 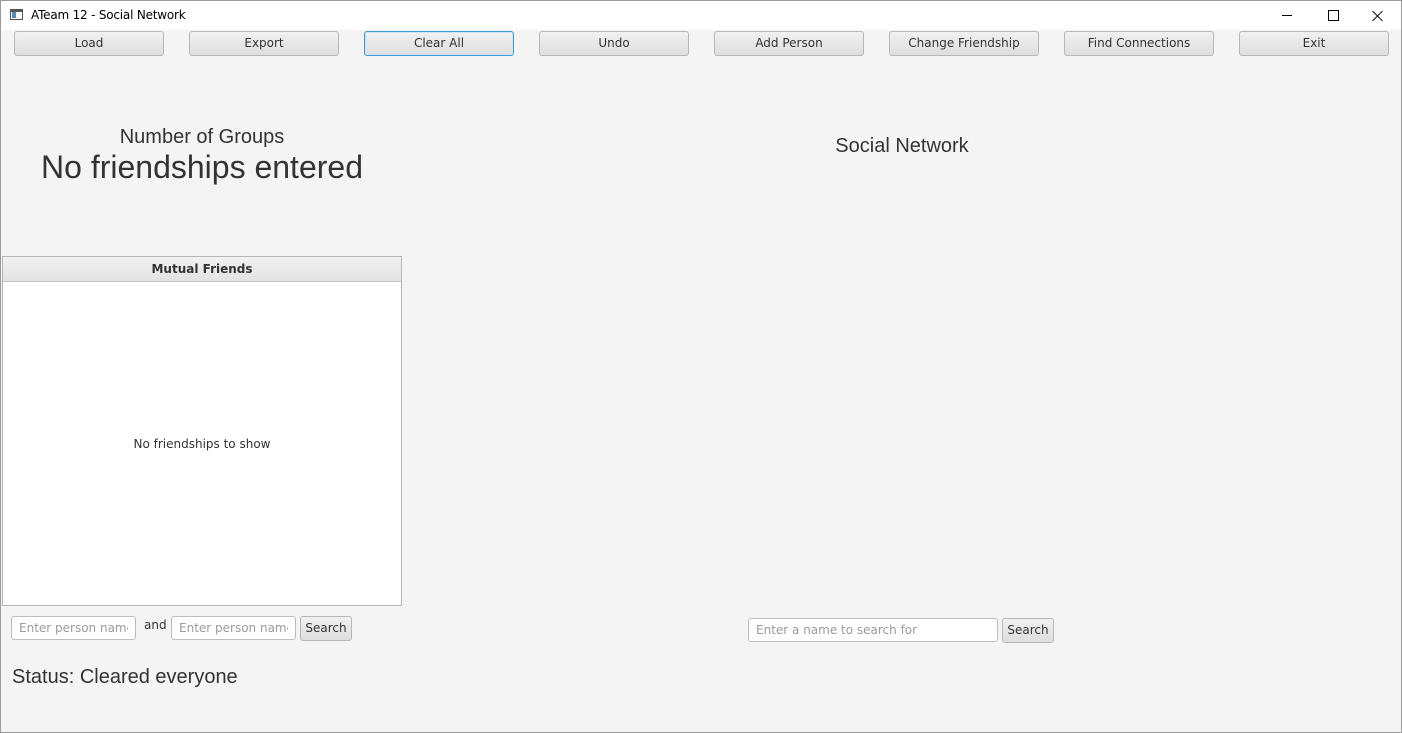 I want to click on mutual-friends-header: Mutual Friends, so click(x=202, y=269).